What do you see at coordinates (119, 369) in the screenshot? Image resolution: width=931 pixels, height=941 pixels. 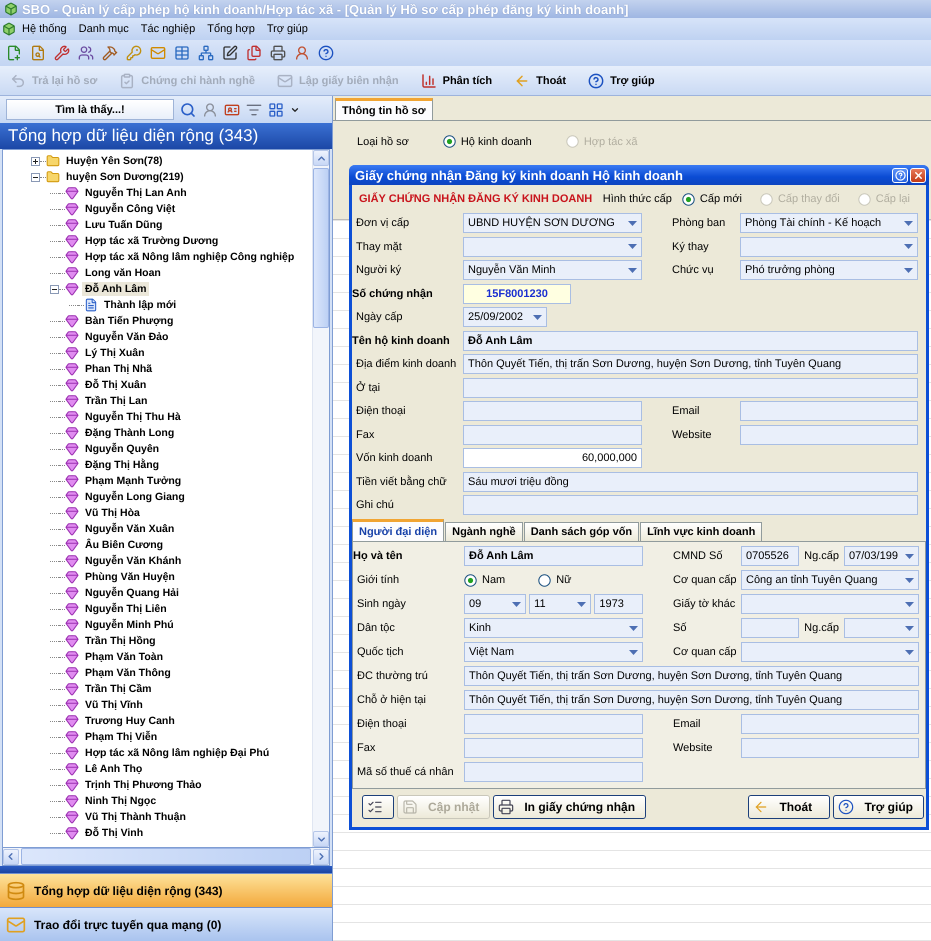 I see `tree-item: Phan Thị Nhã` at bounding box center [119, 369].